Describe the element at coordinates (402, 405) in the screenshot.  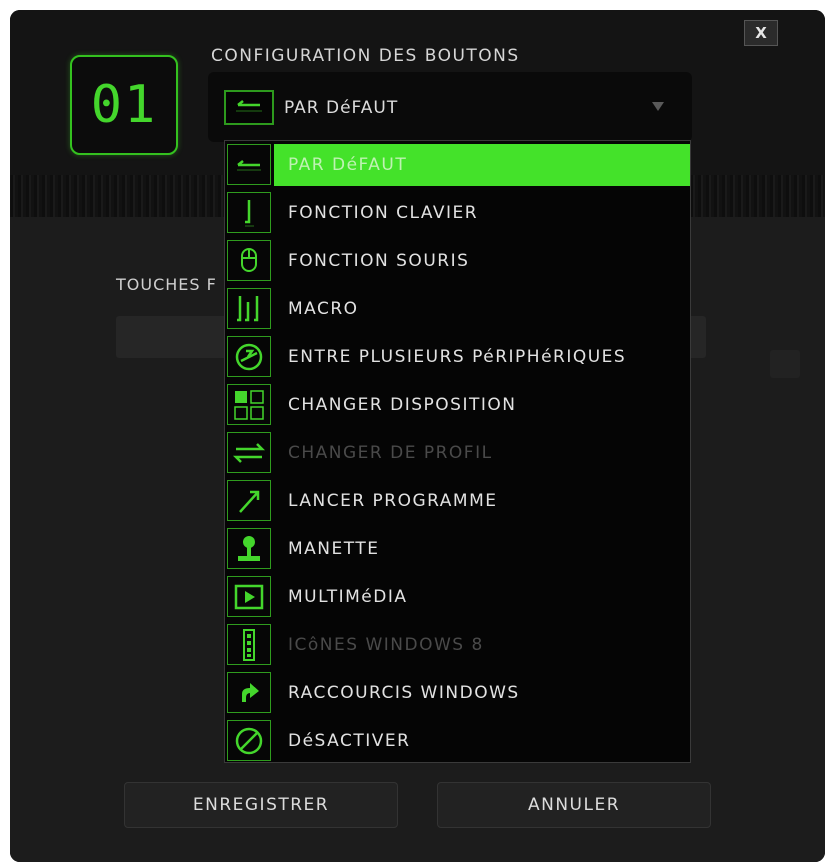
I see `menu-item-label: CHANGER DISPOSITION` at that location.